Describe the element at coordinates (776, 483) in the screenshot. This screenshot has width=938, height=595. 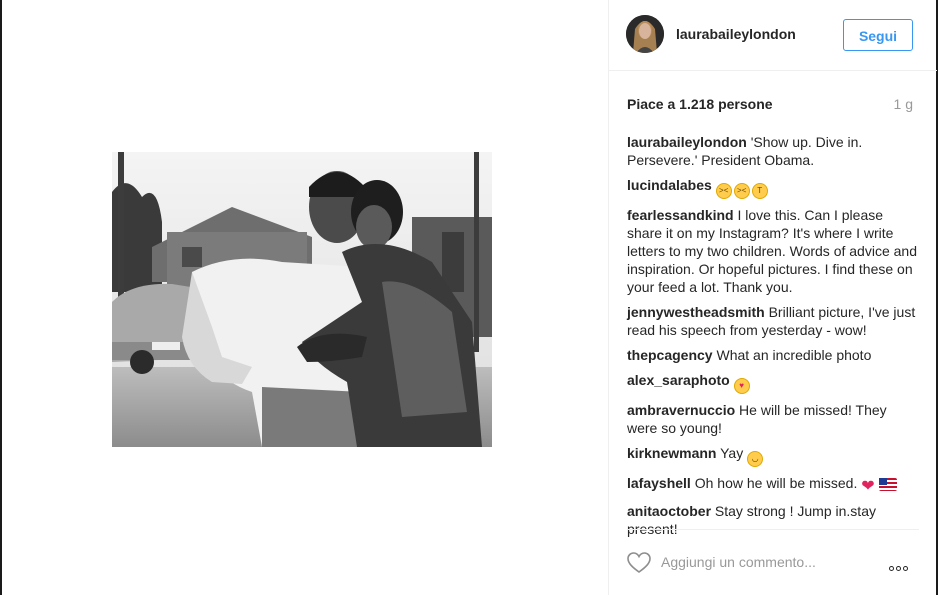
I see `comment-text: Oh how he will be missed.` at that location.